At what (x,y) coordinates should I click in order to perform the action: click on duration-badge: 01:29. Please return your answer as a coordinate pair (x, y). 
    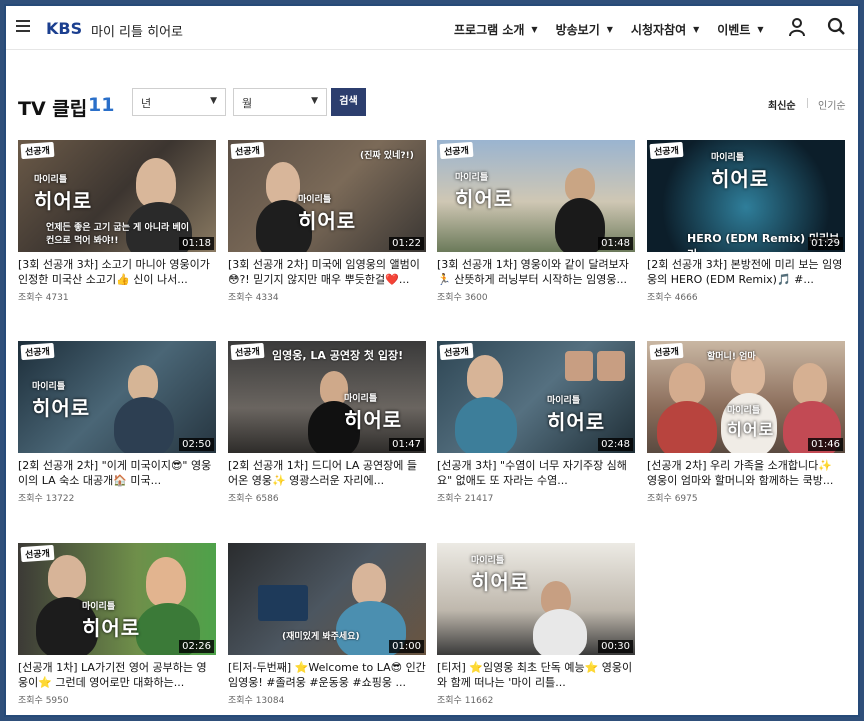
    Looking at the image, I should click on (825, 243).